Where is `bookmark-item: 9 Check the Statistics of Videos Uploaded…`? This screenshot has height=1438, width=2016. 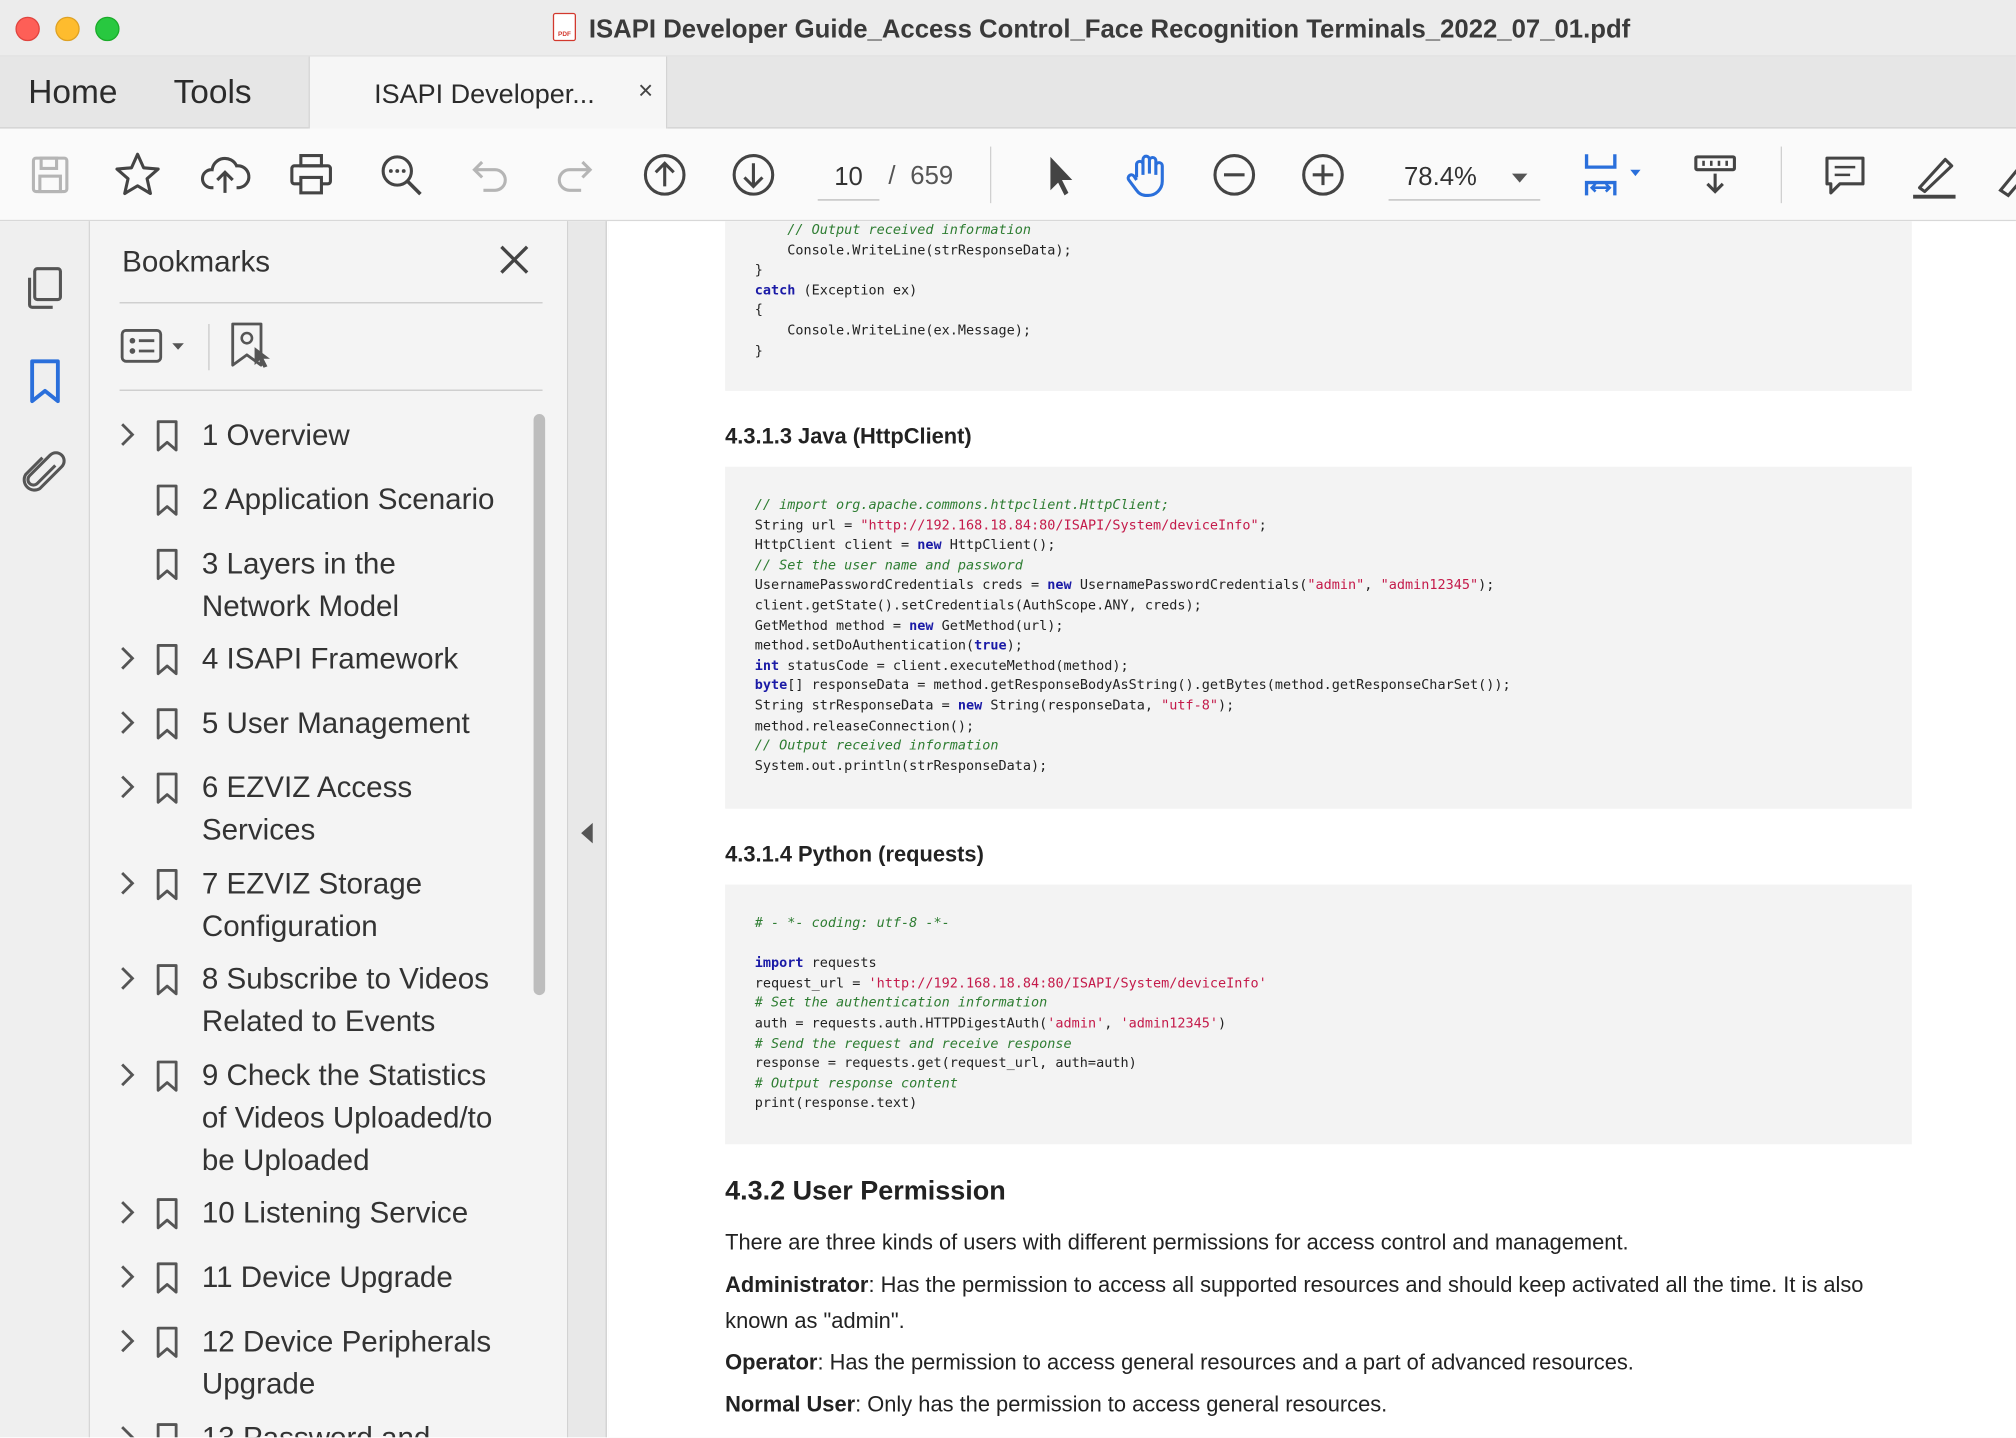 bookmark-item: 9 Check the Statistics of Videos Uploaded… is located at coordinates (308, 1117).